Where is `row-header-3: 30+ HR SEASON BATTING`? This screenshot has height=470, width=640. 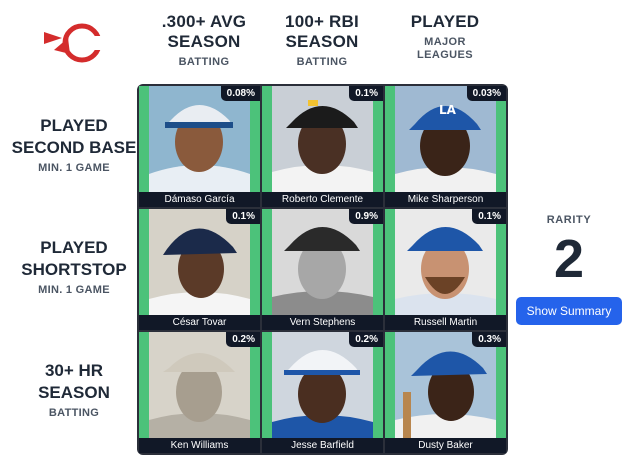
row-header-3: 30+ HR SEASON BATTING is located at coordinates (74, 389).